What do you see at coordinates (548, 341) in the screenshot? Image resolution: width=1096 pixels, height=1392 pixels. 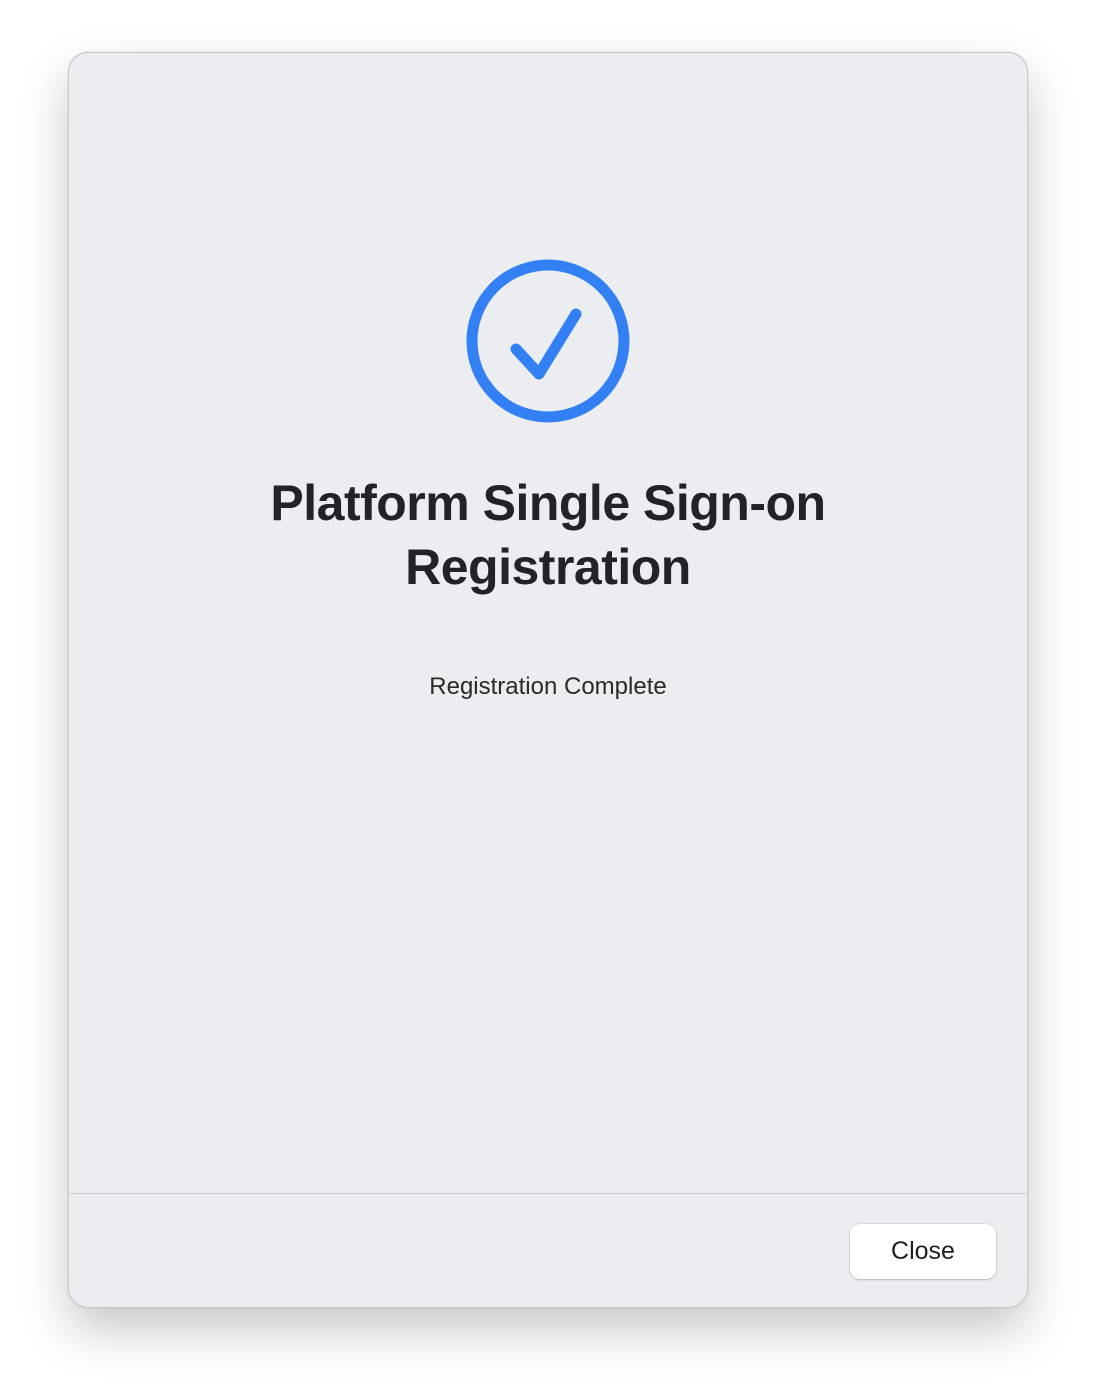 I see `checkmark-circle-icon` at bounding box center [548, 341].